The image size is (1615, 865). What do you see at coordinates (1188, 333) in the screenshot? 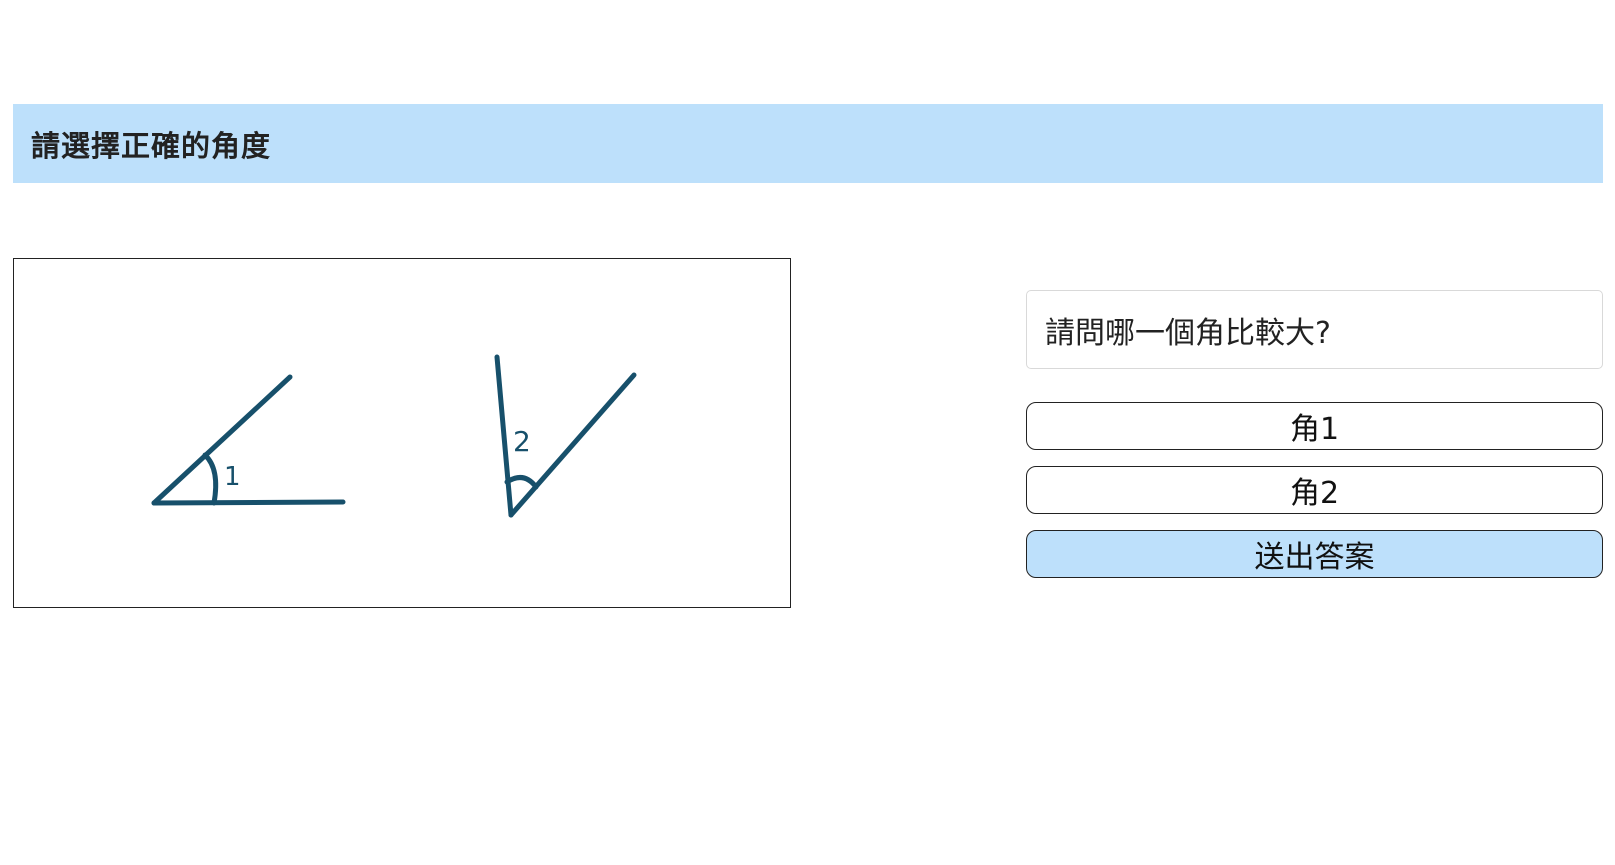
I see `question-text: 請問哪一個角比較大?` at bounding box center [1188, 333].